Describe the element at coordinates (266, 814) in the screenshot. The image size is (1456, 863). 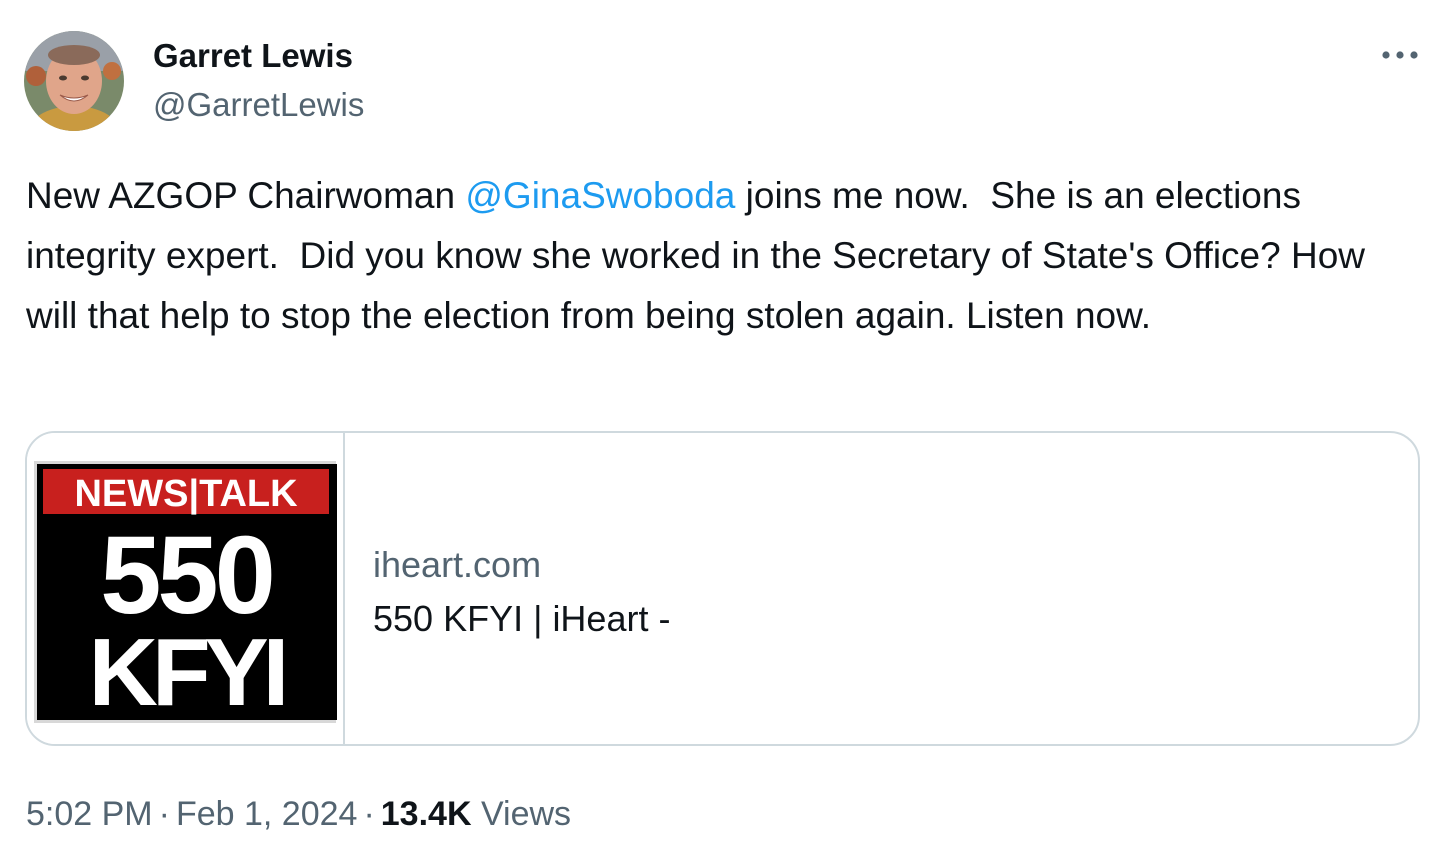
I see `tweet-date: Feb 1, 2024` at that location.